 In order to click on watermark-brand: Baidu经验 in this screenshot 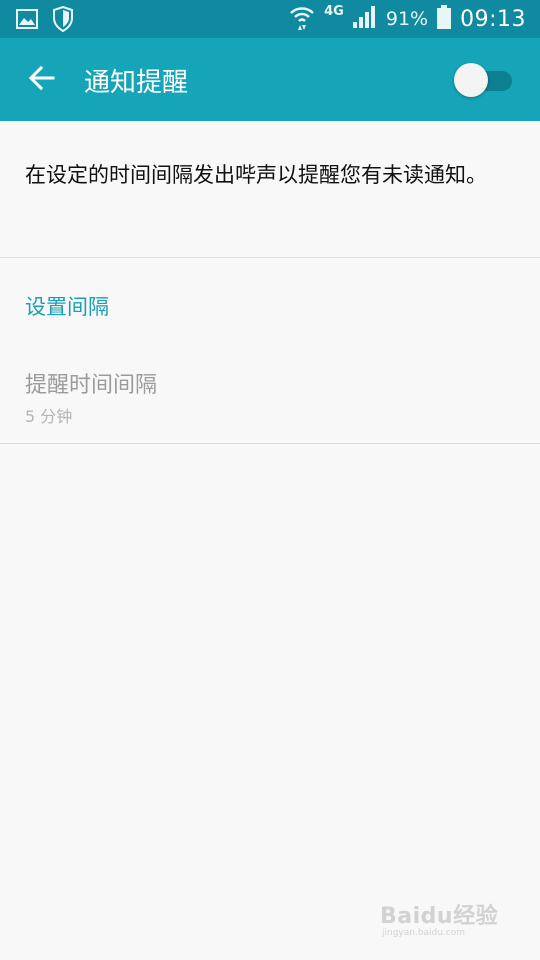, I will do `click(439, 916)`.